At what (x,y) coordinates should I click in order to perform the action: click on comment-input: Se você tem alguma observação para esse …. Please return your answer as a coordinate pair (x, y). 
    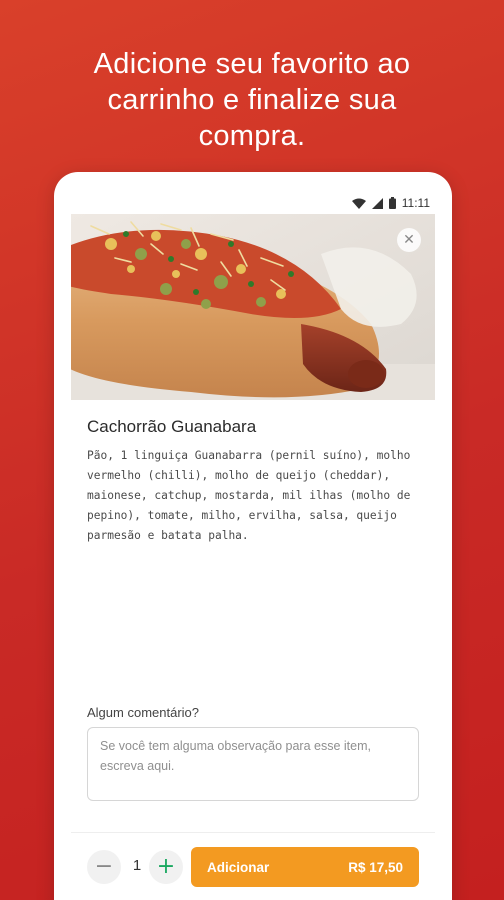
    Looking at the image, I should click on (253, 764).